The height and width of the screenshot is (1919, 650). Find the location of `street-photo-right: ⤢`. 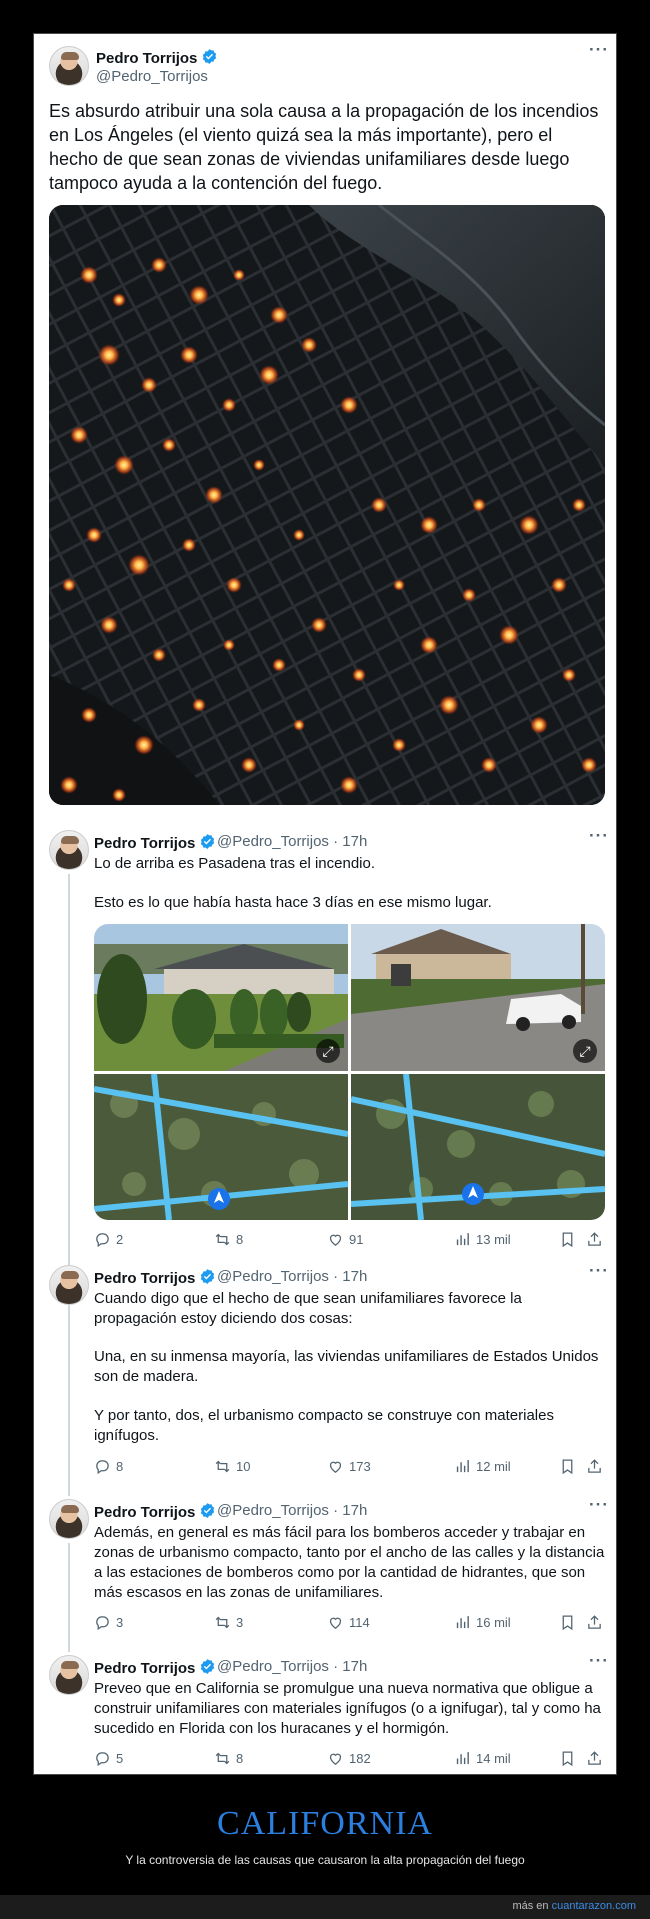

street-photo-right: ⤢ is located at coordinates (478, 997).